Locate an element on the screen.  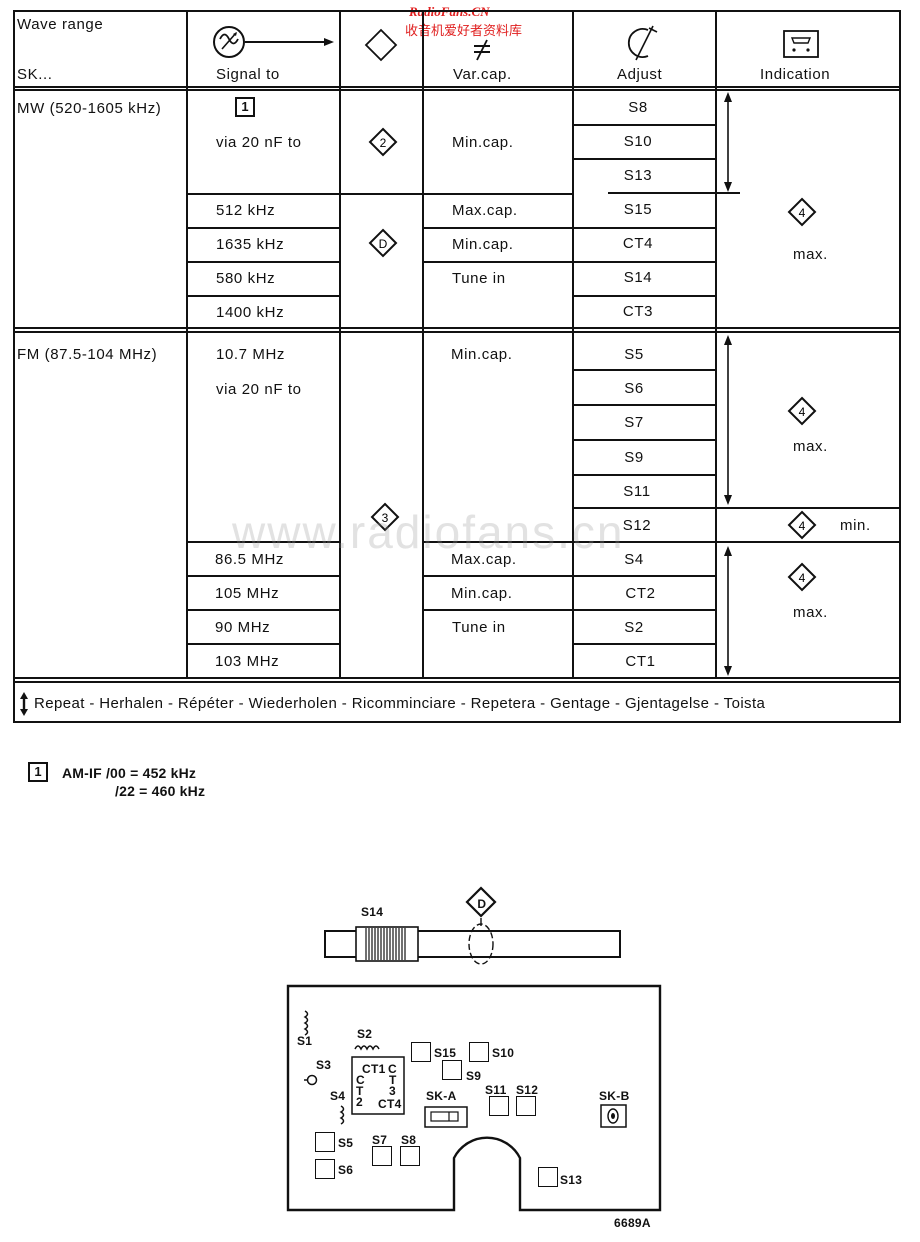
fm-signal: 105 MHz is located at coordinates (247, 593).